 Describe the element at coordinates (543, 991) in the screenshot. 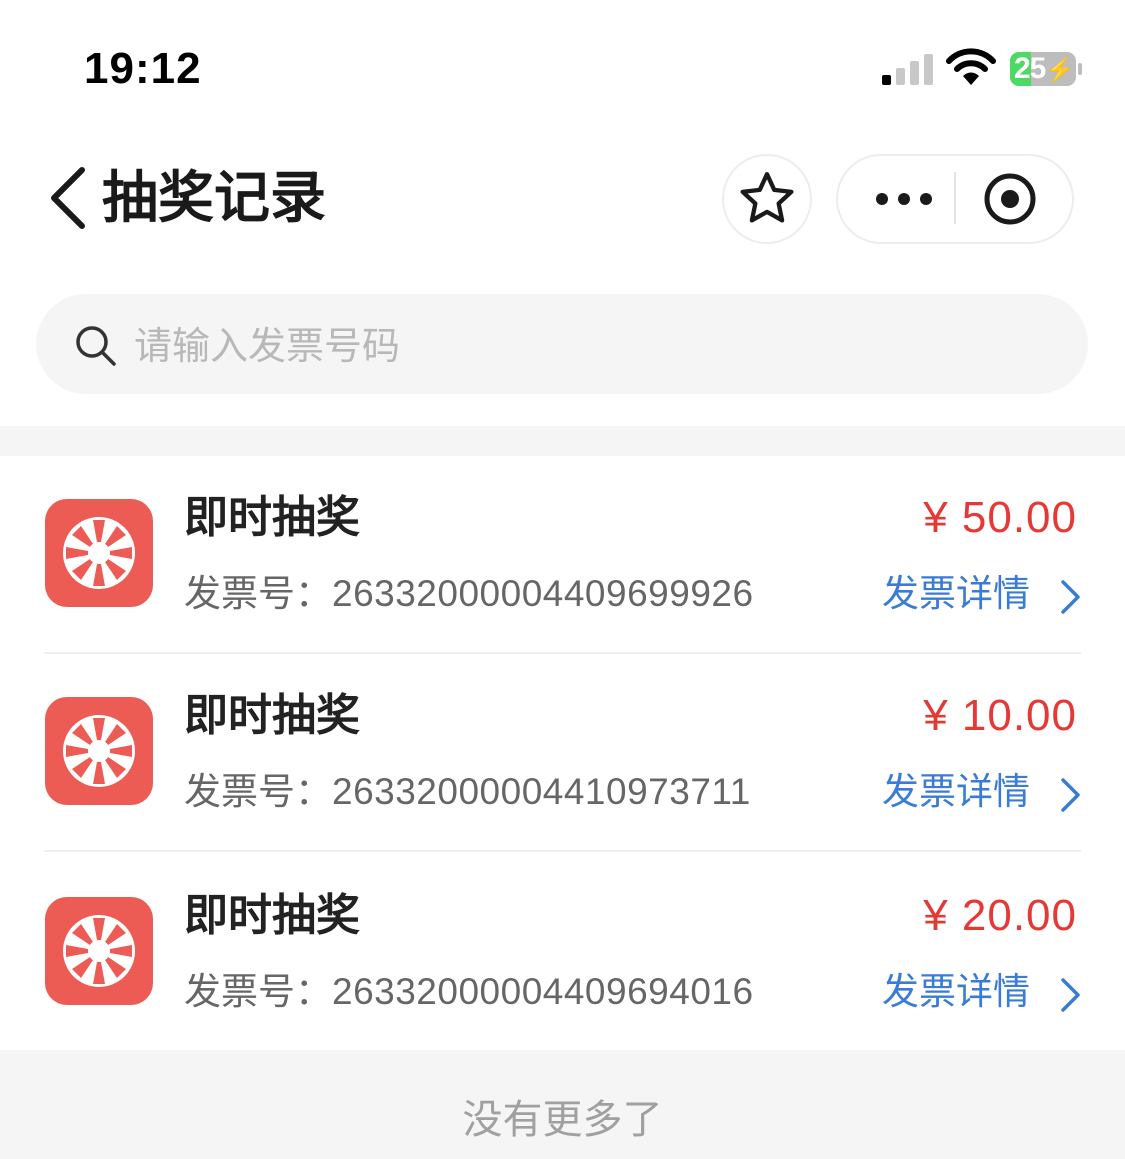

I see `invoice-number: 26332000004409694016` at that location.